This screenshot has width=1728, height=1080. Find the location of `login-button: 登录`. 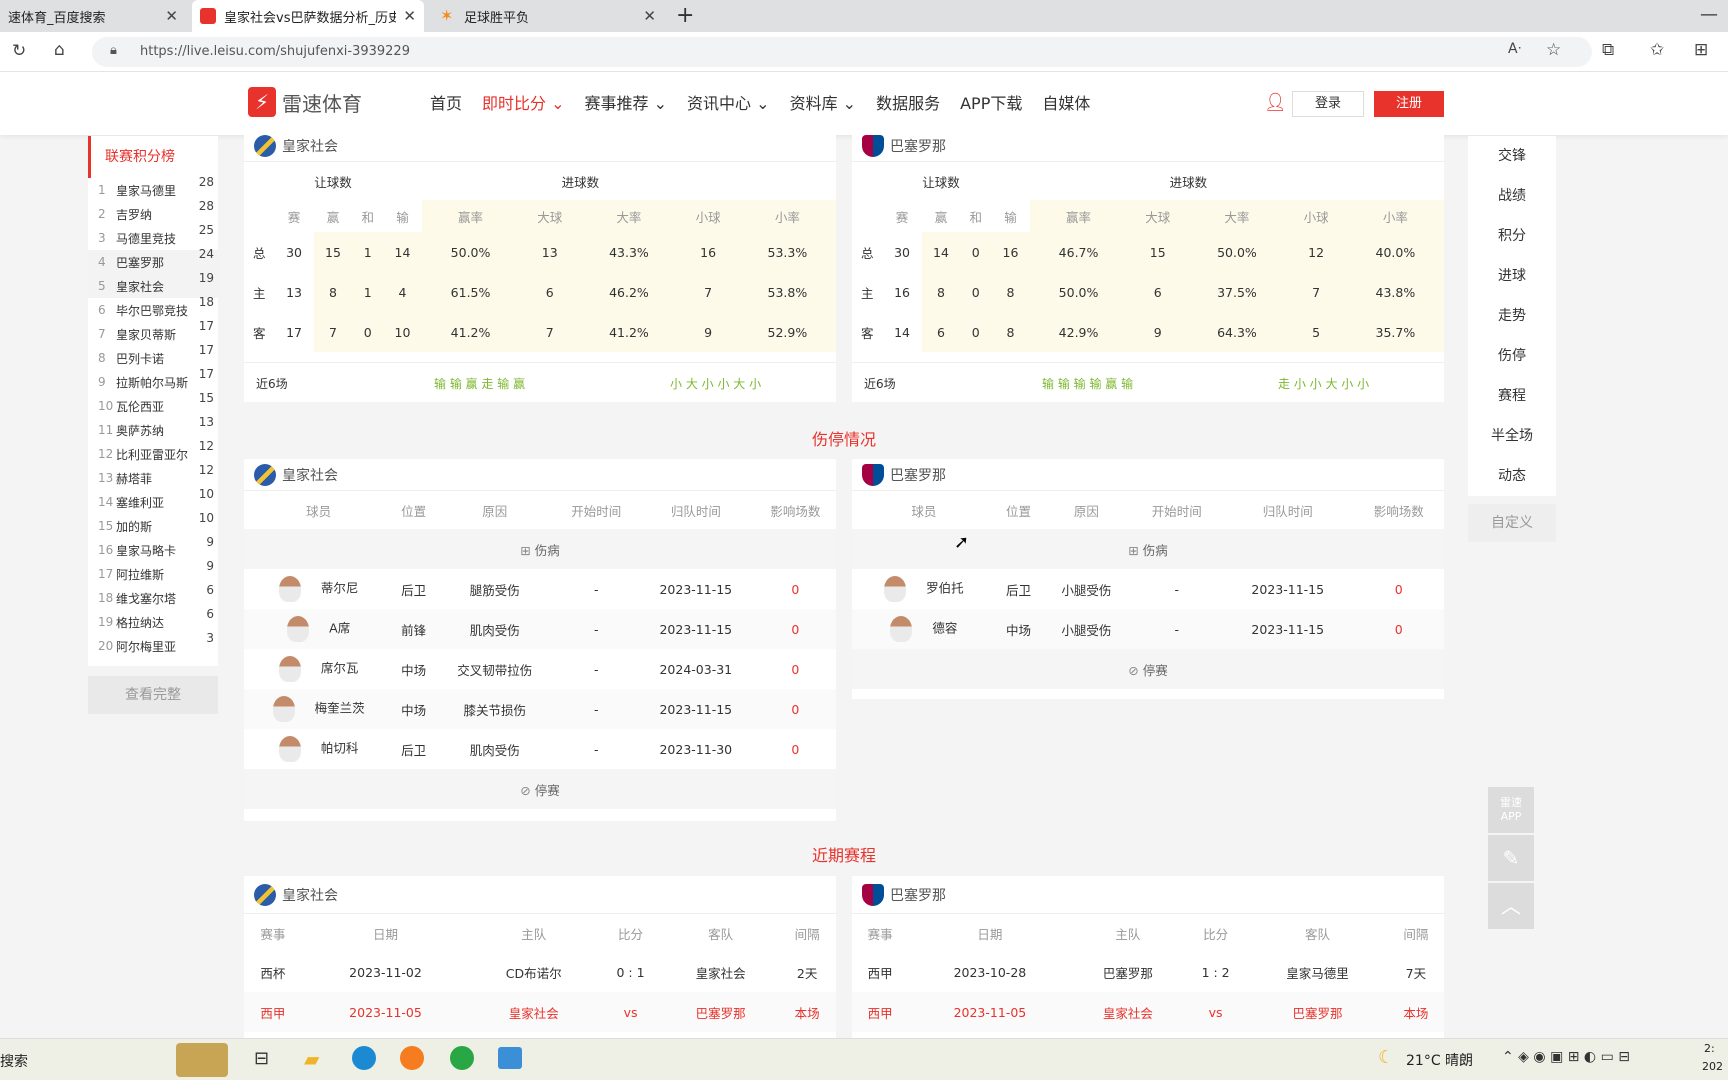

login-button: 登录 is located at coordinates (1328, 104).